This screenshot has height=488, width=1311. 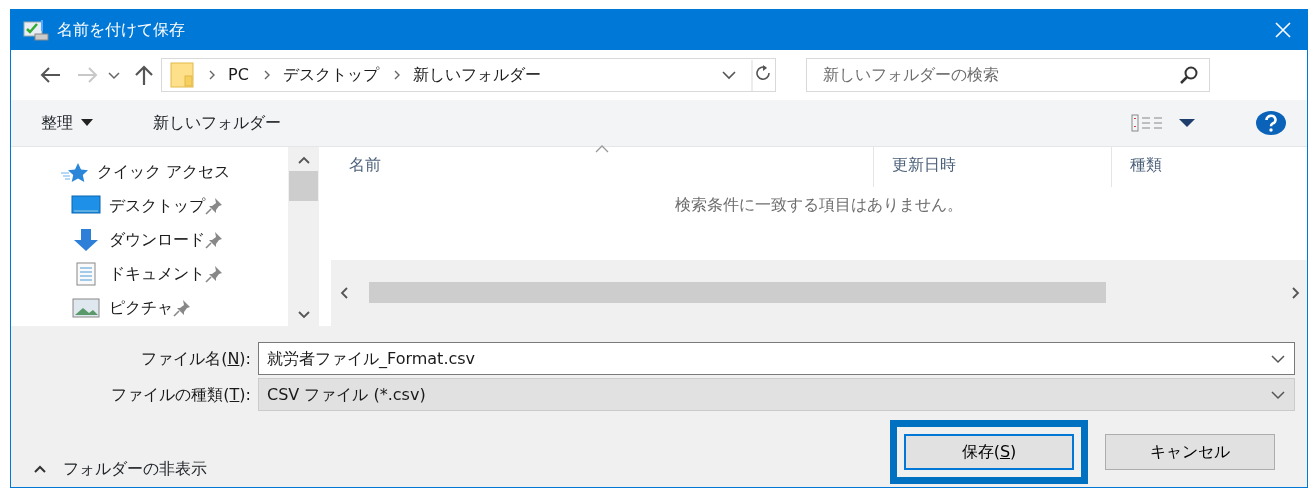 I want to click on scroll-up-icon, so click(x=303, y=160).